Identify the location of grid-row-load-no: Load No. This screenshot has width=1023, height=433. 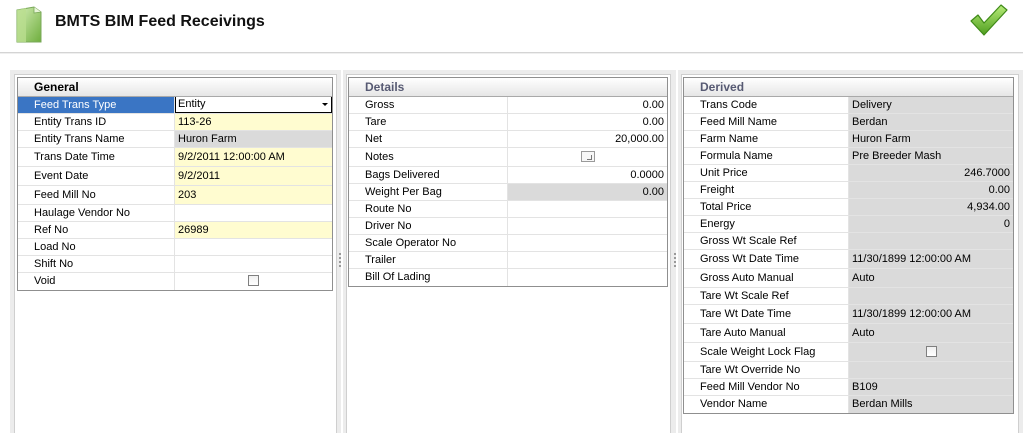
(175, 247).